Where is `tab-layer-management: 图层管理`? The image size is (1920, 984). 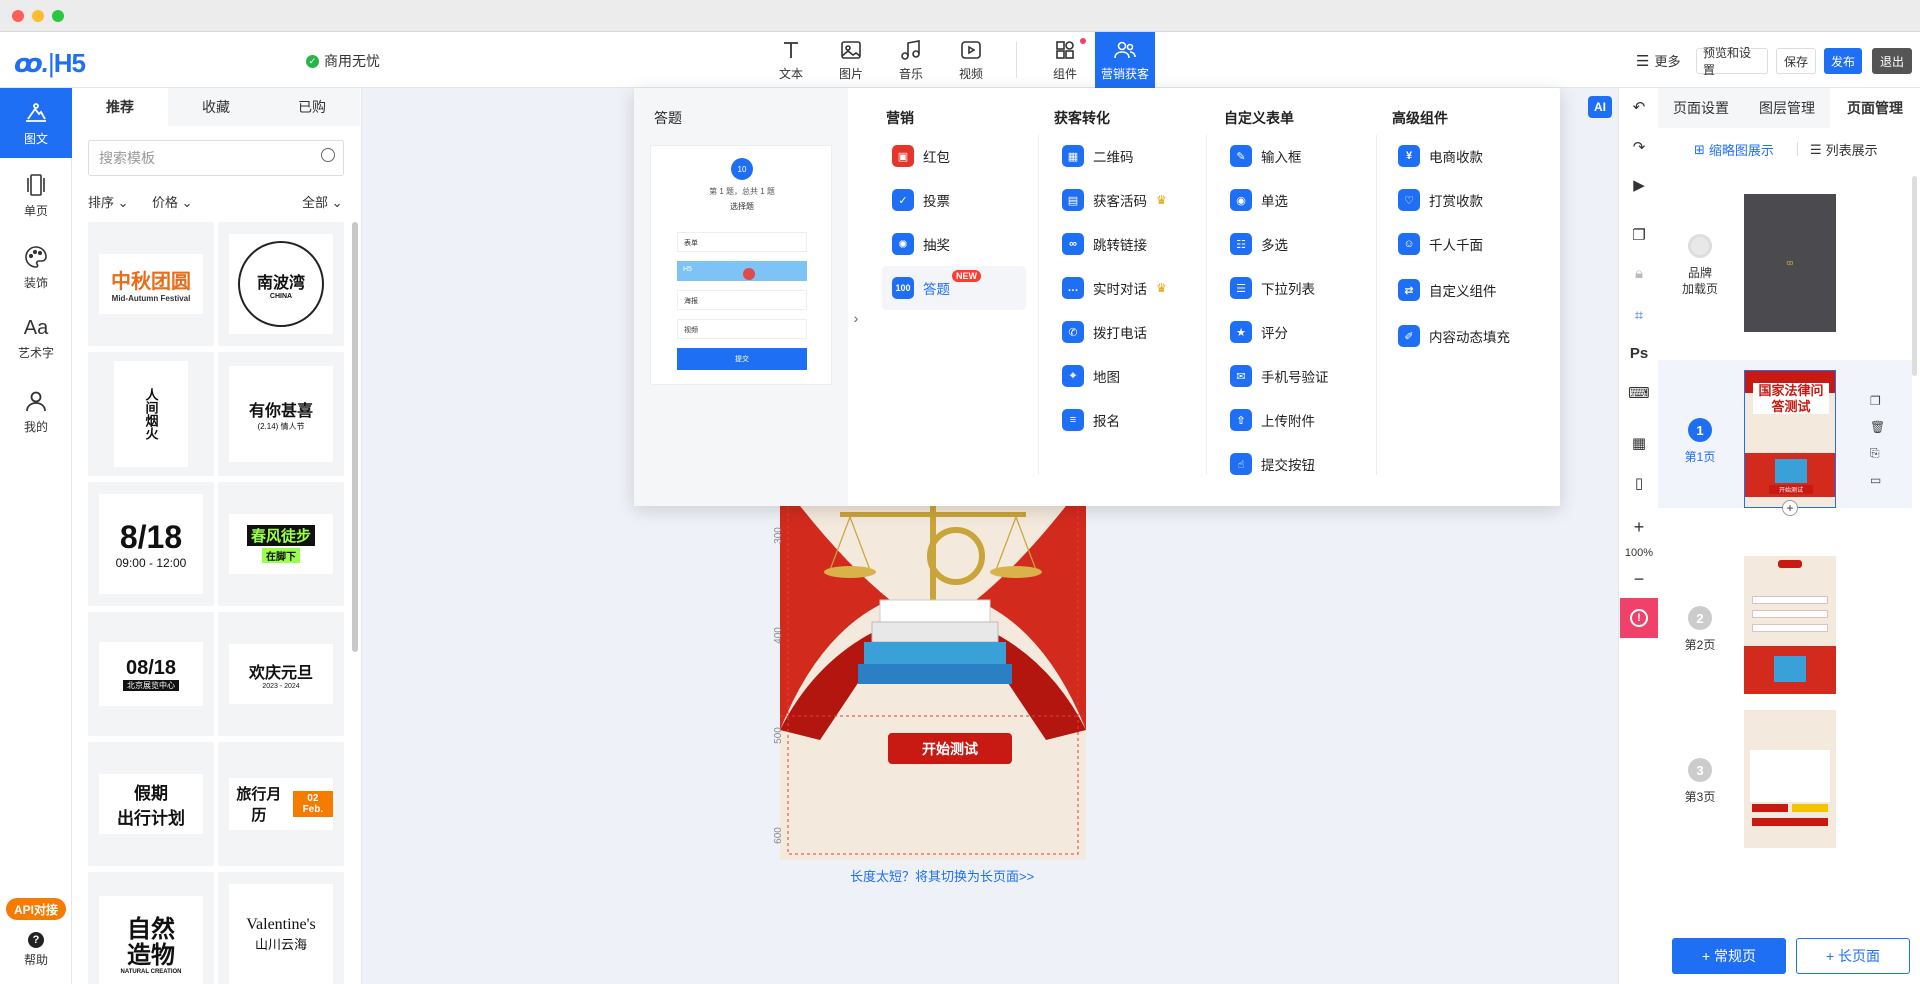 tab-layer-management: 图层管理 is located at coordinates (1787, 108).